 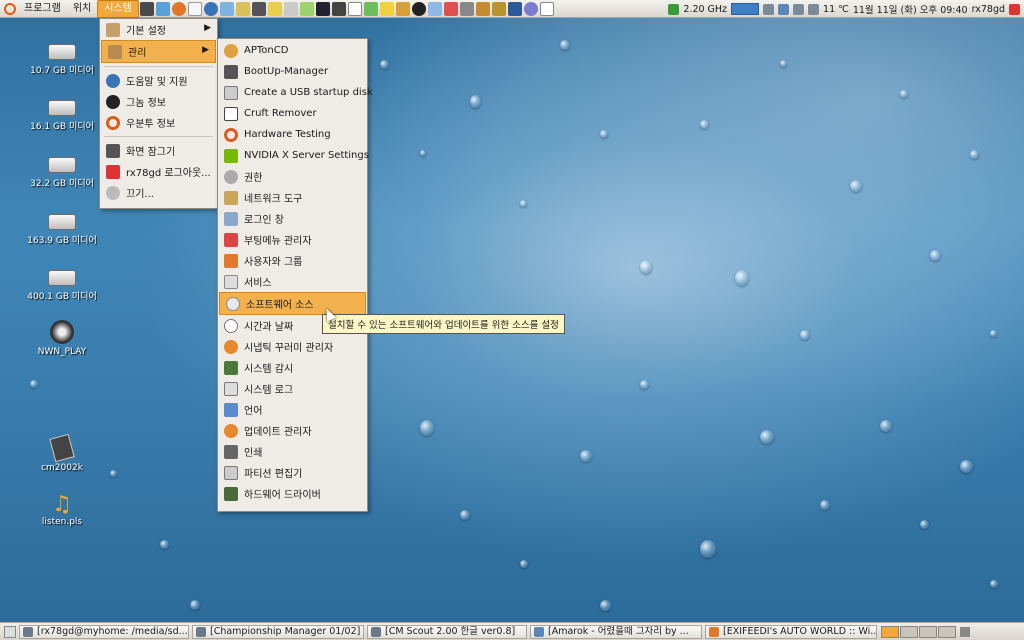 I want to click on menu-item-software-sources: 소프트웨어 소스, so click(x=292, y=303).